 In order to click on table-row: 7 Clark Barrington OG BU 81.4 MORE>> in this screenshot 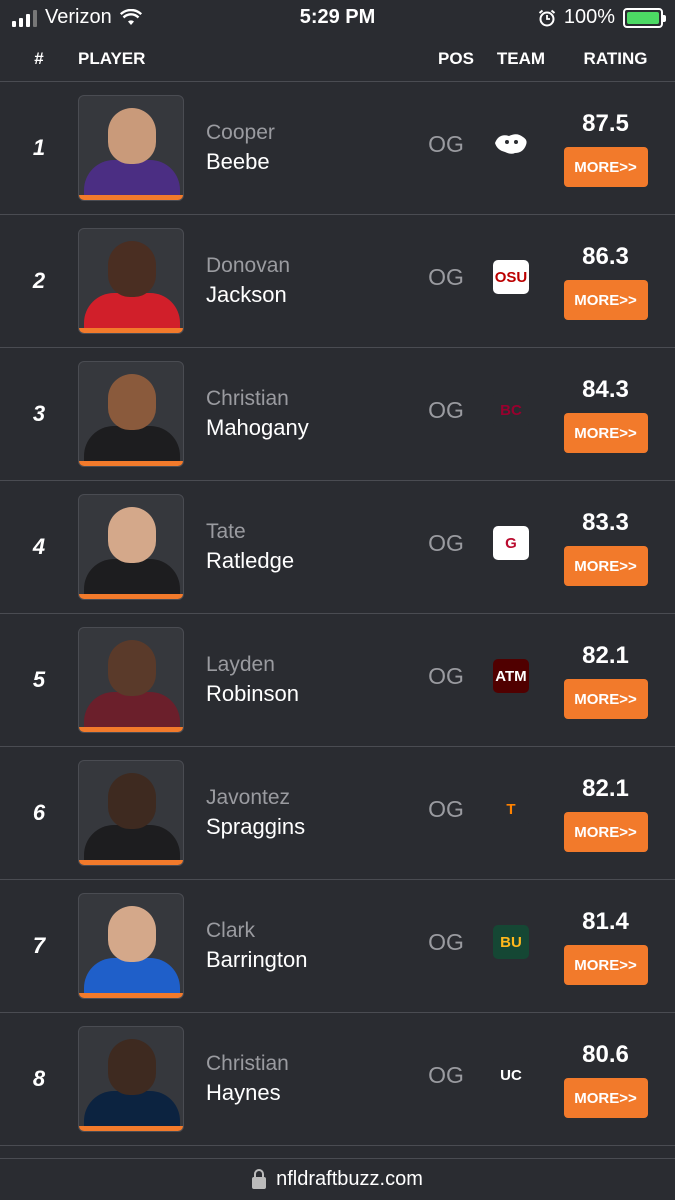, I will do `click(337, 946)`.